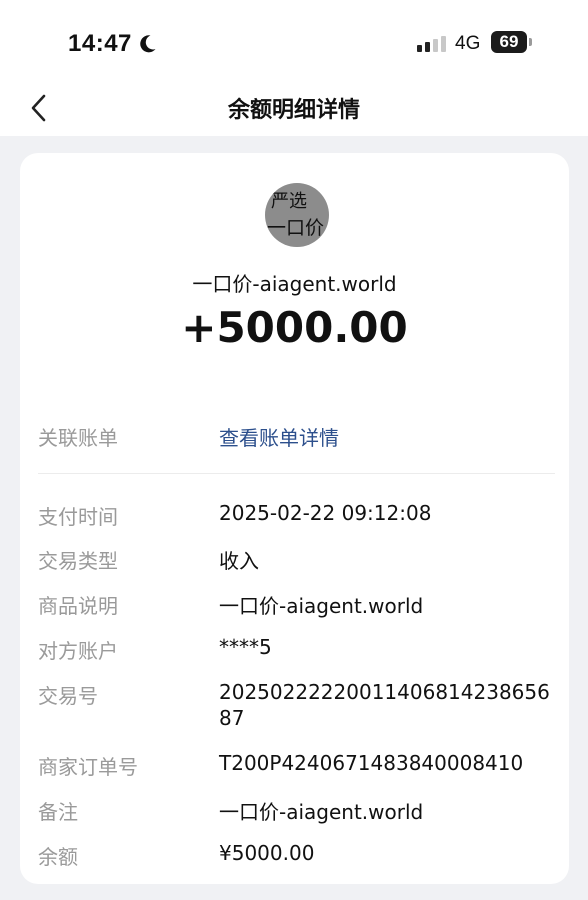 The height and width of the screenshot is (900, 588). I want to click on detail-label-product-desc: 商品说明, so click(78, 606).